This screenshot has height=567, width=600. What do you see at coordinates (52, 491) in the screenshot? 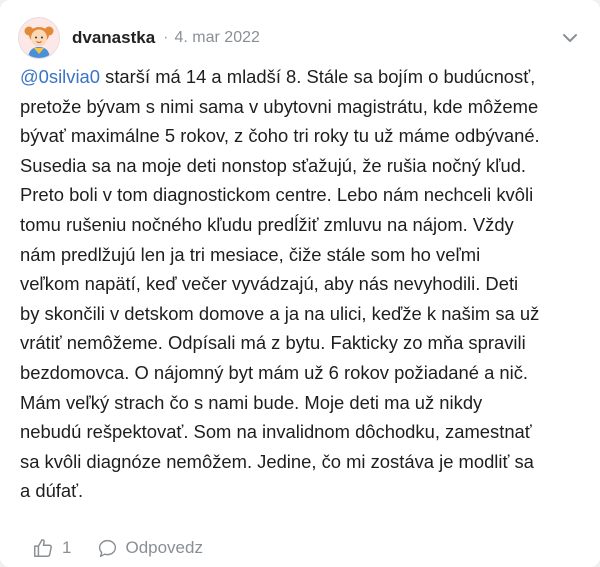
I see `comment-line: a dúfať.` at bounding box center [52, 491].